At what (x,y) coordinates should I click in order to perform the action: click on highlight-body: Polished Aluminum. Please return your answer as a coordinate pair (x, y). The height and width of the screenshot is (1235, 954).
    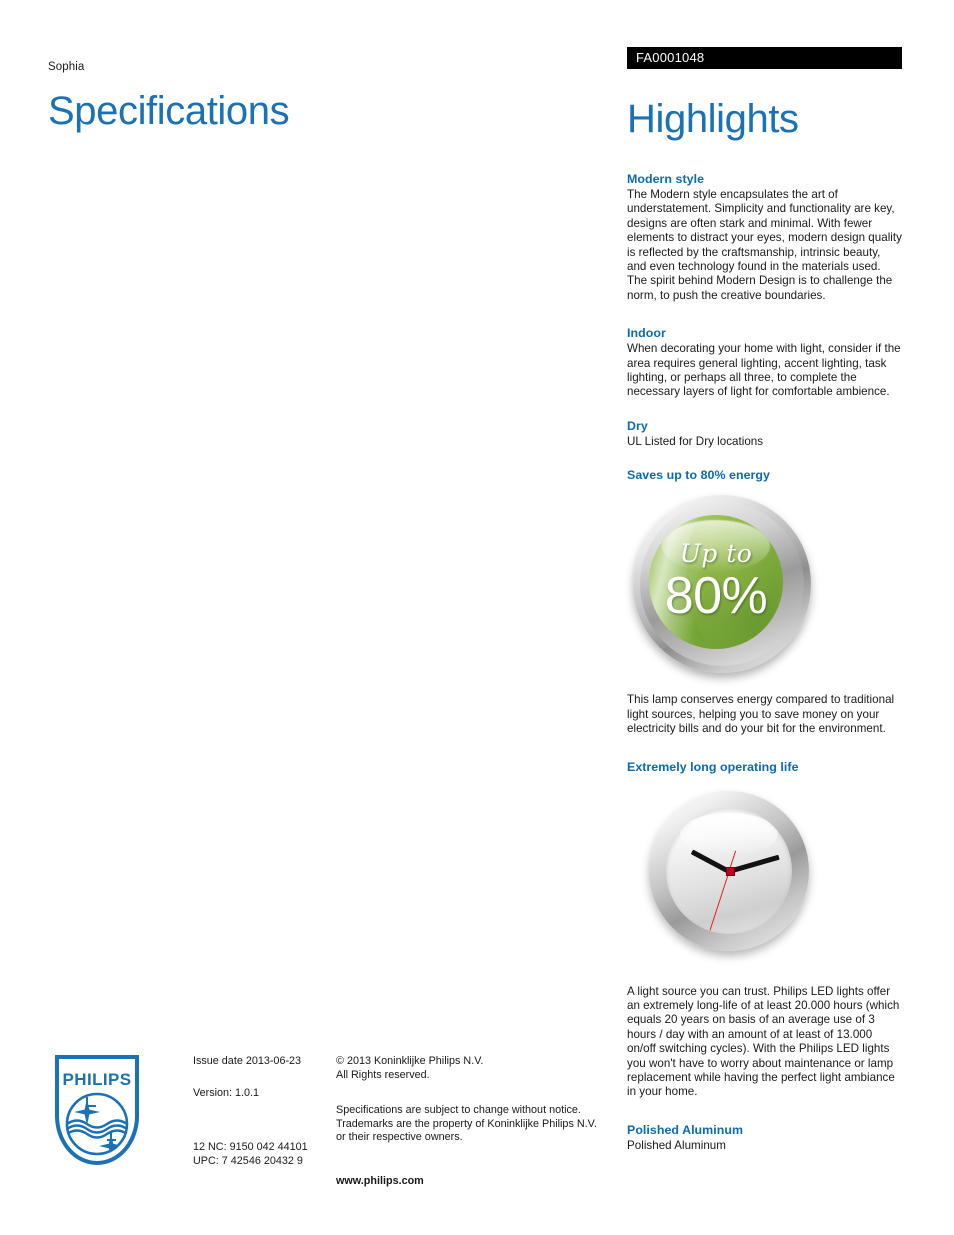
    Looking at the image, I should click on (676, 1145).